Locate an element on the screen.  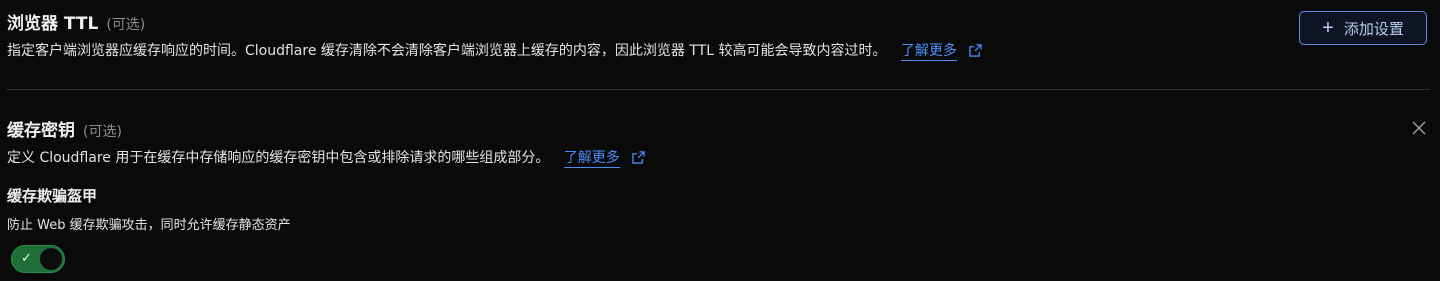
add-setting-button: + 添加设置 is located at coordinates (1363, 28).